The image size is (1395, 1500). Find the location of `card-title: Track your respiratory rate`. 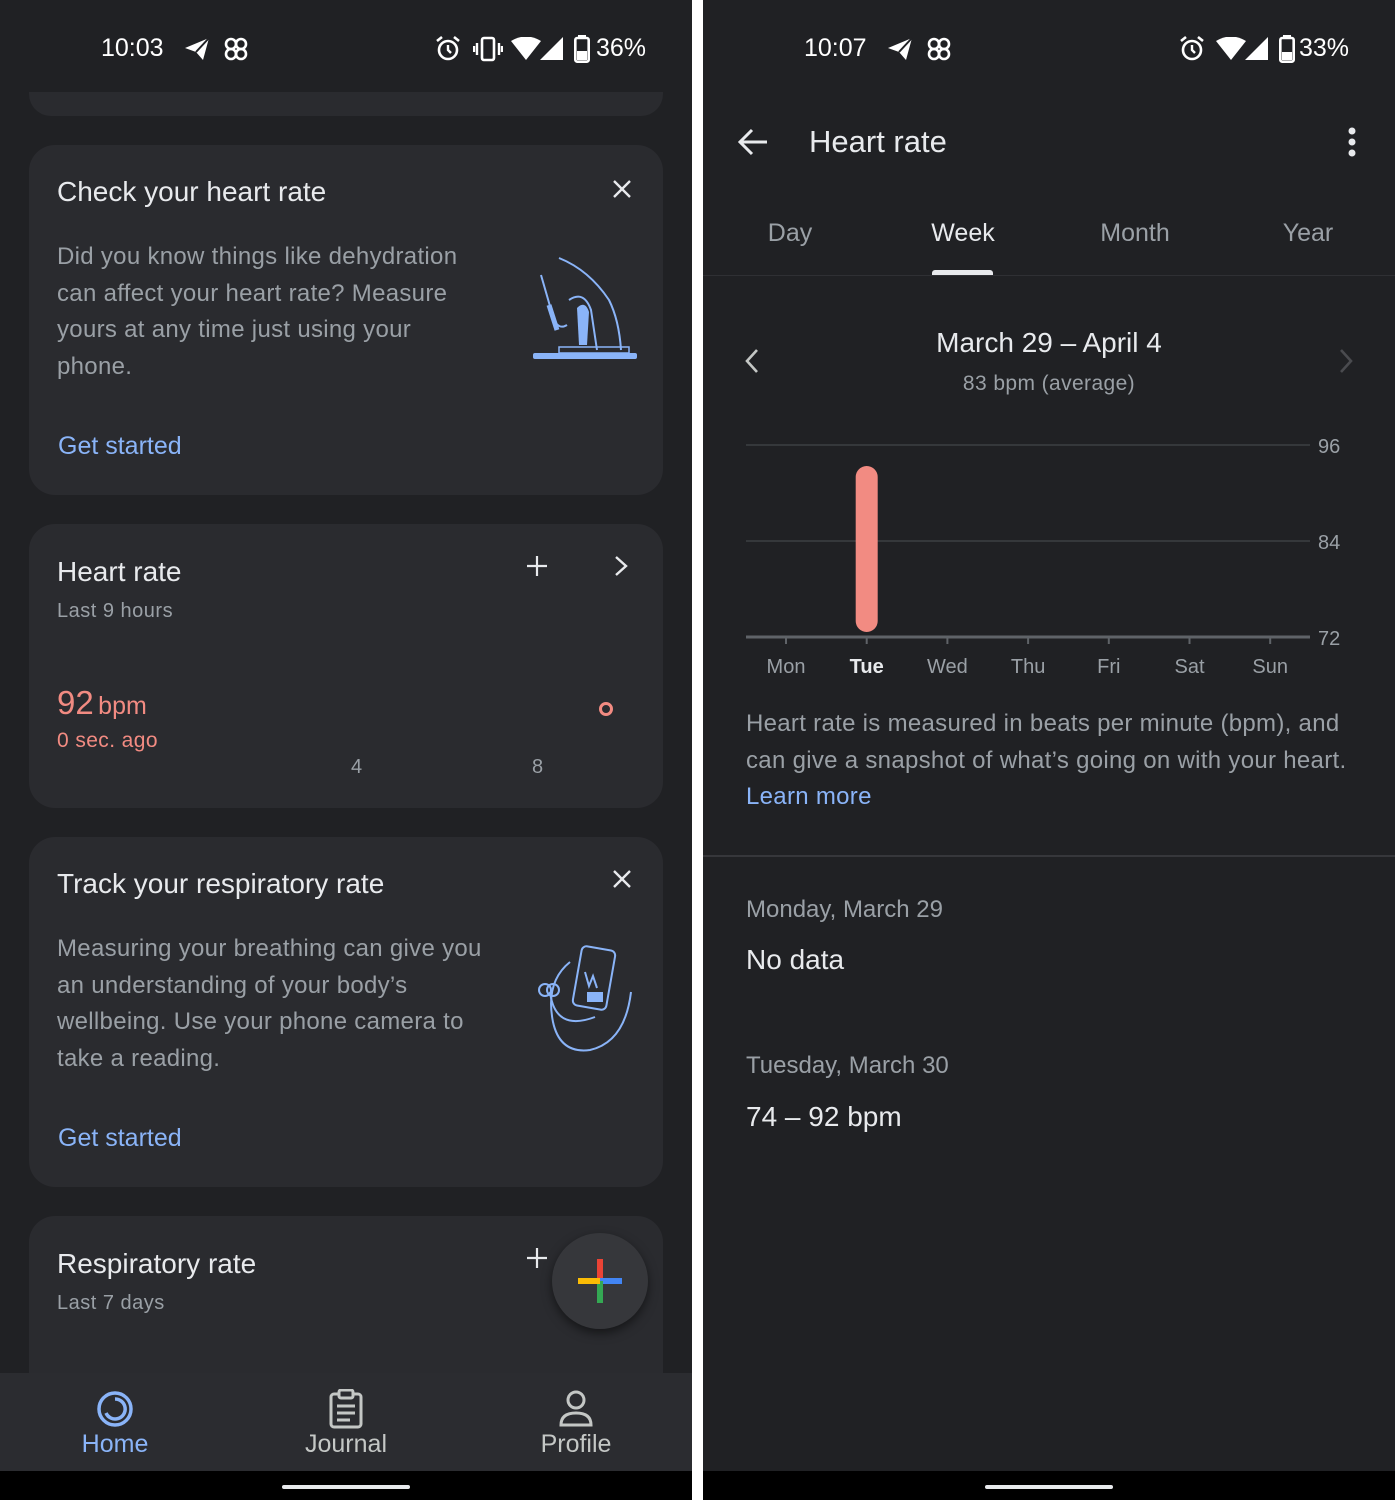

card-title: Track your respiratory rate is located at coordinates (221, 883).